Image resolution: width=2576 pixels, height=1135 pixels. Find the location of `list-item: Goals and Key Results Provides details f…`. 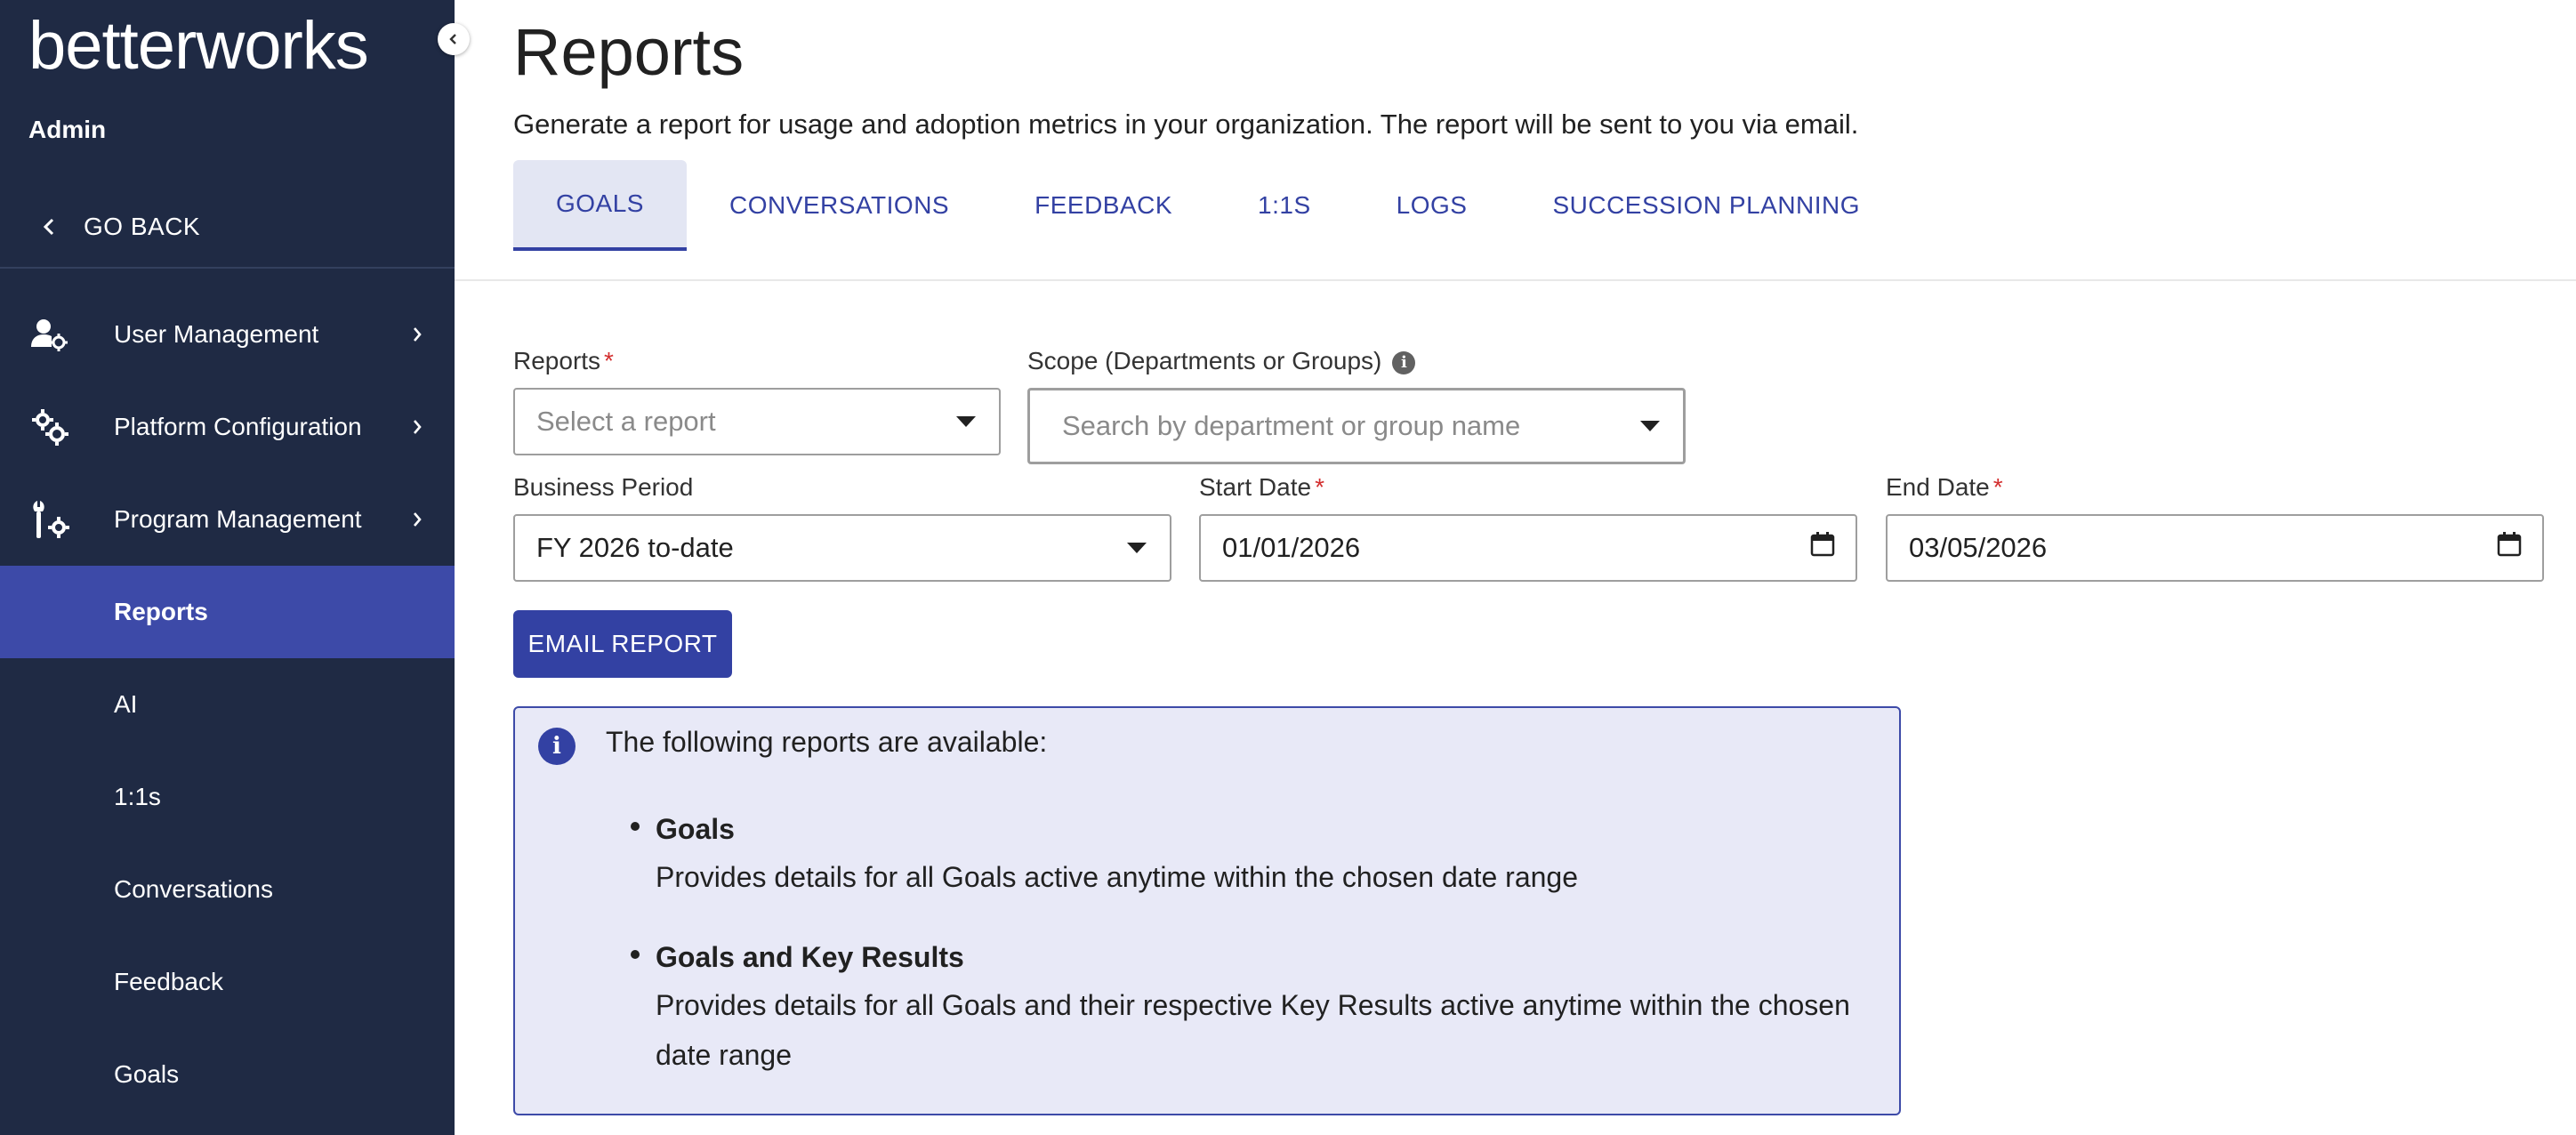

list-item: Goals and Key Results Provides details f… is located at coordinates (1257, 1007).